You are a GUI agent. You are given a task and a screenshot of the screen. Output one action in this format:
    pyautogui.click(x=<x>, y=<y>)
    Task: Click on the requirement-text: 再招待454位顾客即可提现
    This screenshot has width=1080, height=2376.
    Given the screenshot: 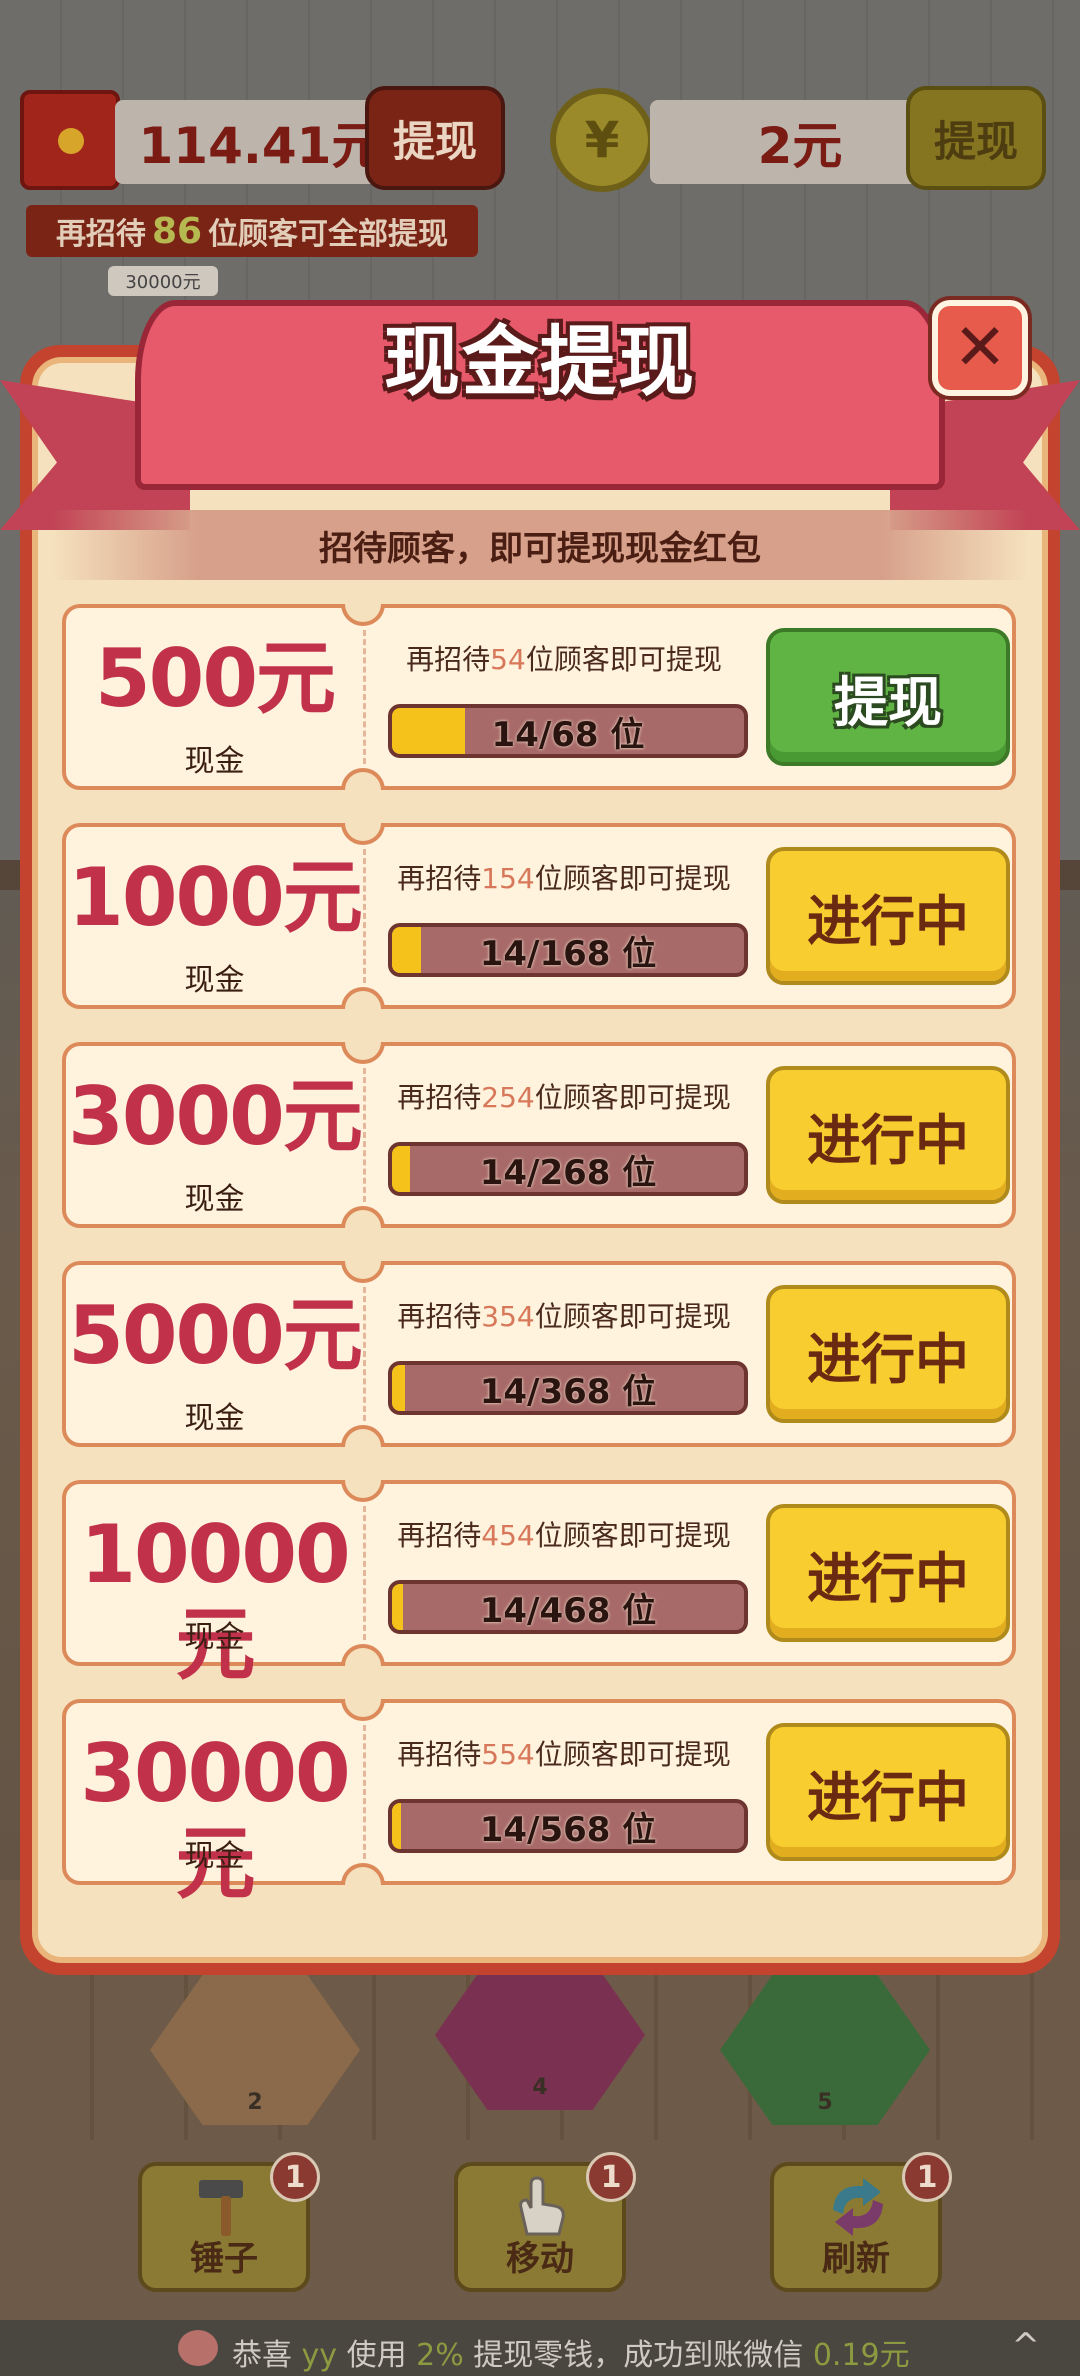 What is the action you would take?
    pyautogui.click(x=564, y=1535)
    